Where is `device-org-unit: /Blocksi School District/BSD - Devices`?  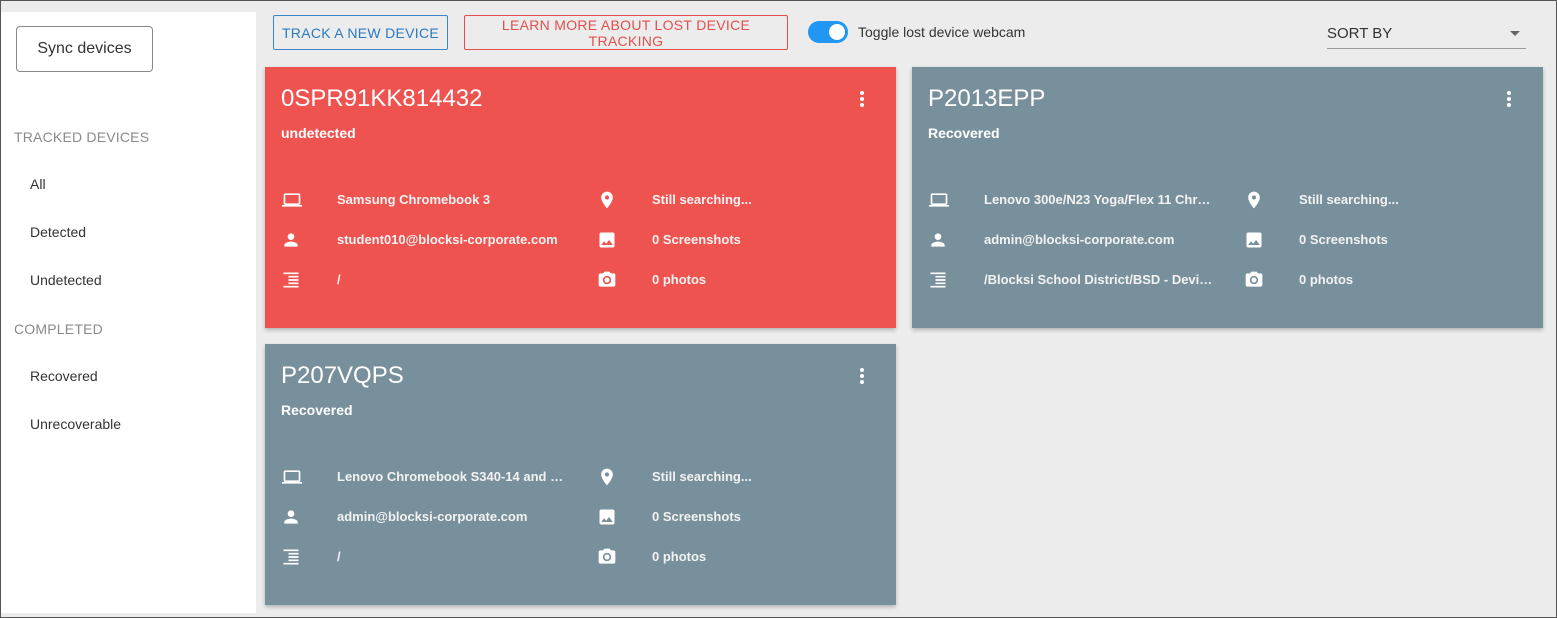 device-org-unit: /Blocksi School District/BSD - Devices is located at coordinates (1101, 279).